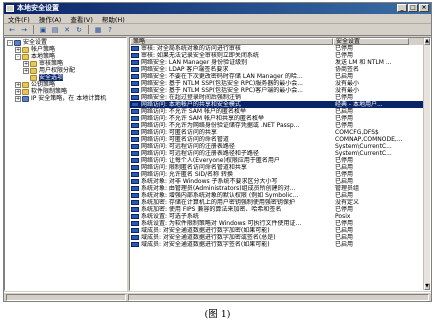  I want to click on table-row: 系统对象: 对非 Windows 子系统不要求区分大小写 已启用, so click(280, 181).